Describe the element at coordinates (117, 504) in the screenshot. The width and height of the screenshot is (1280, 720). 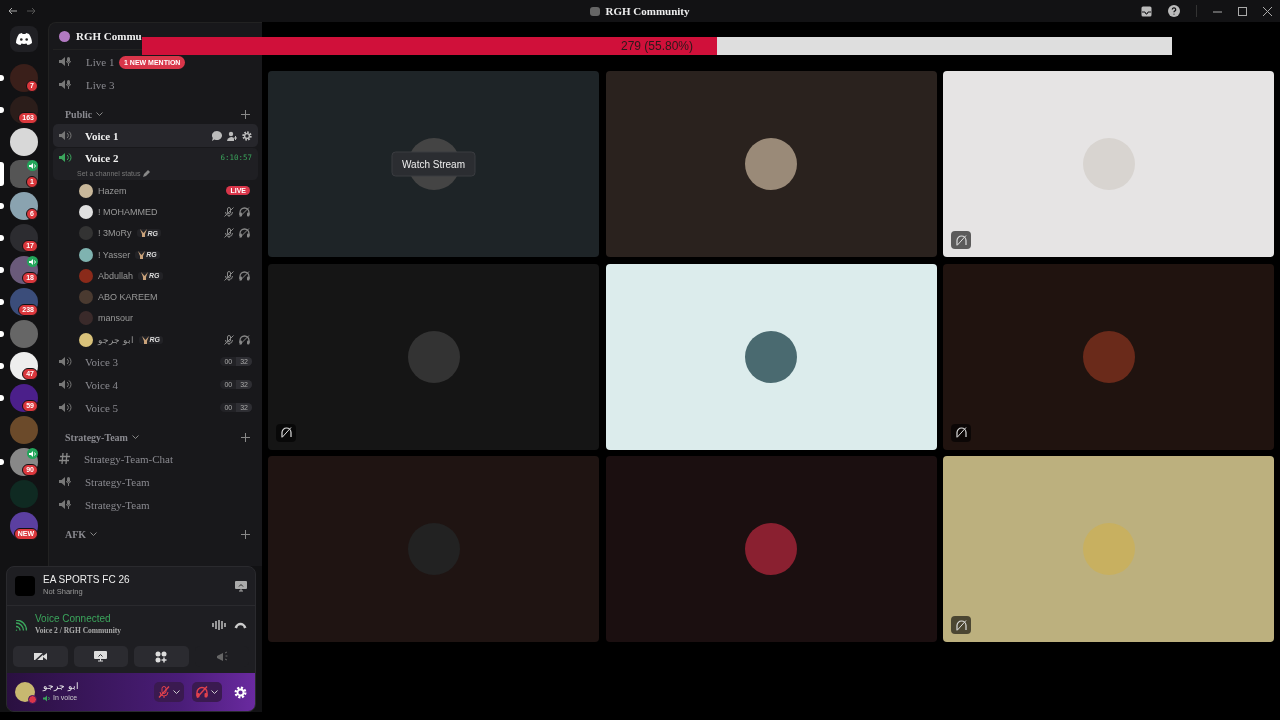
I see `channel-name: Strategy-Team` at that location.